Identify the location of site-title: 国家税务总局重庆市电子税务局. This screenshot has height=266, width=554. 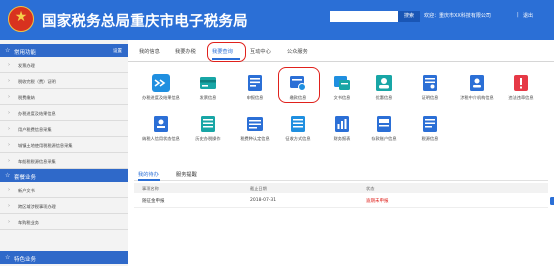
(145, 22).